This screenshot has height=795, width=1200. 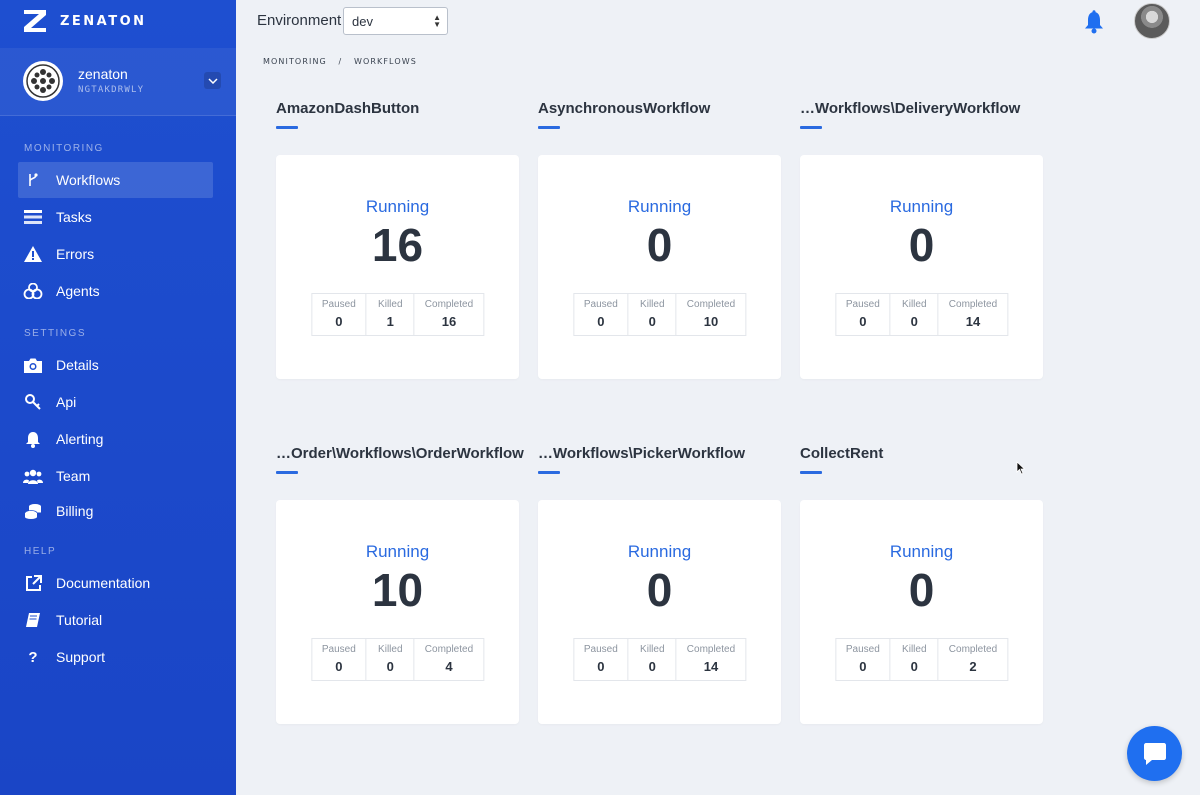 What do you see at coordinates (115, 620) in the screenshot?
I see `sidebar-item-tutorial: Tutorial` at bounding box center [115, 620].